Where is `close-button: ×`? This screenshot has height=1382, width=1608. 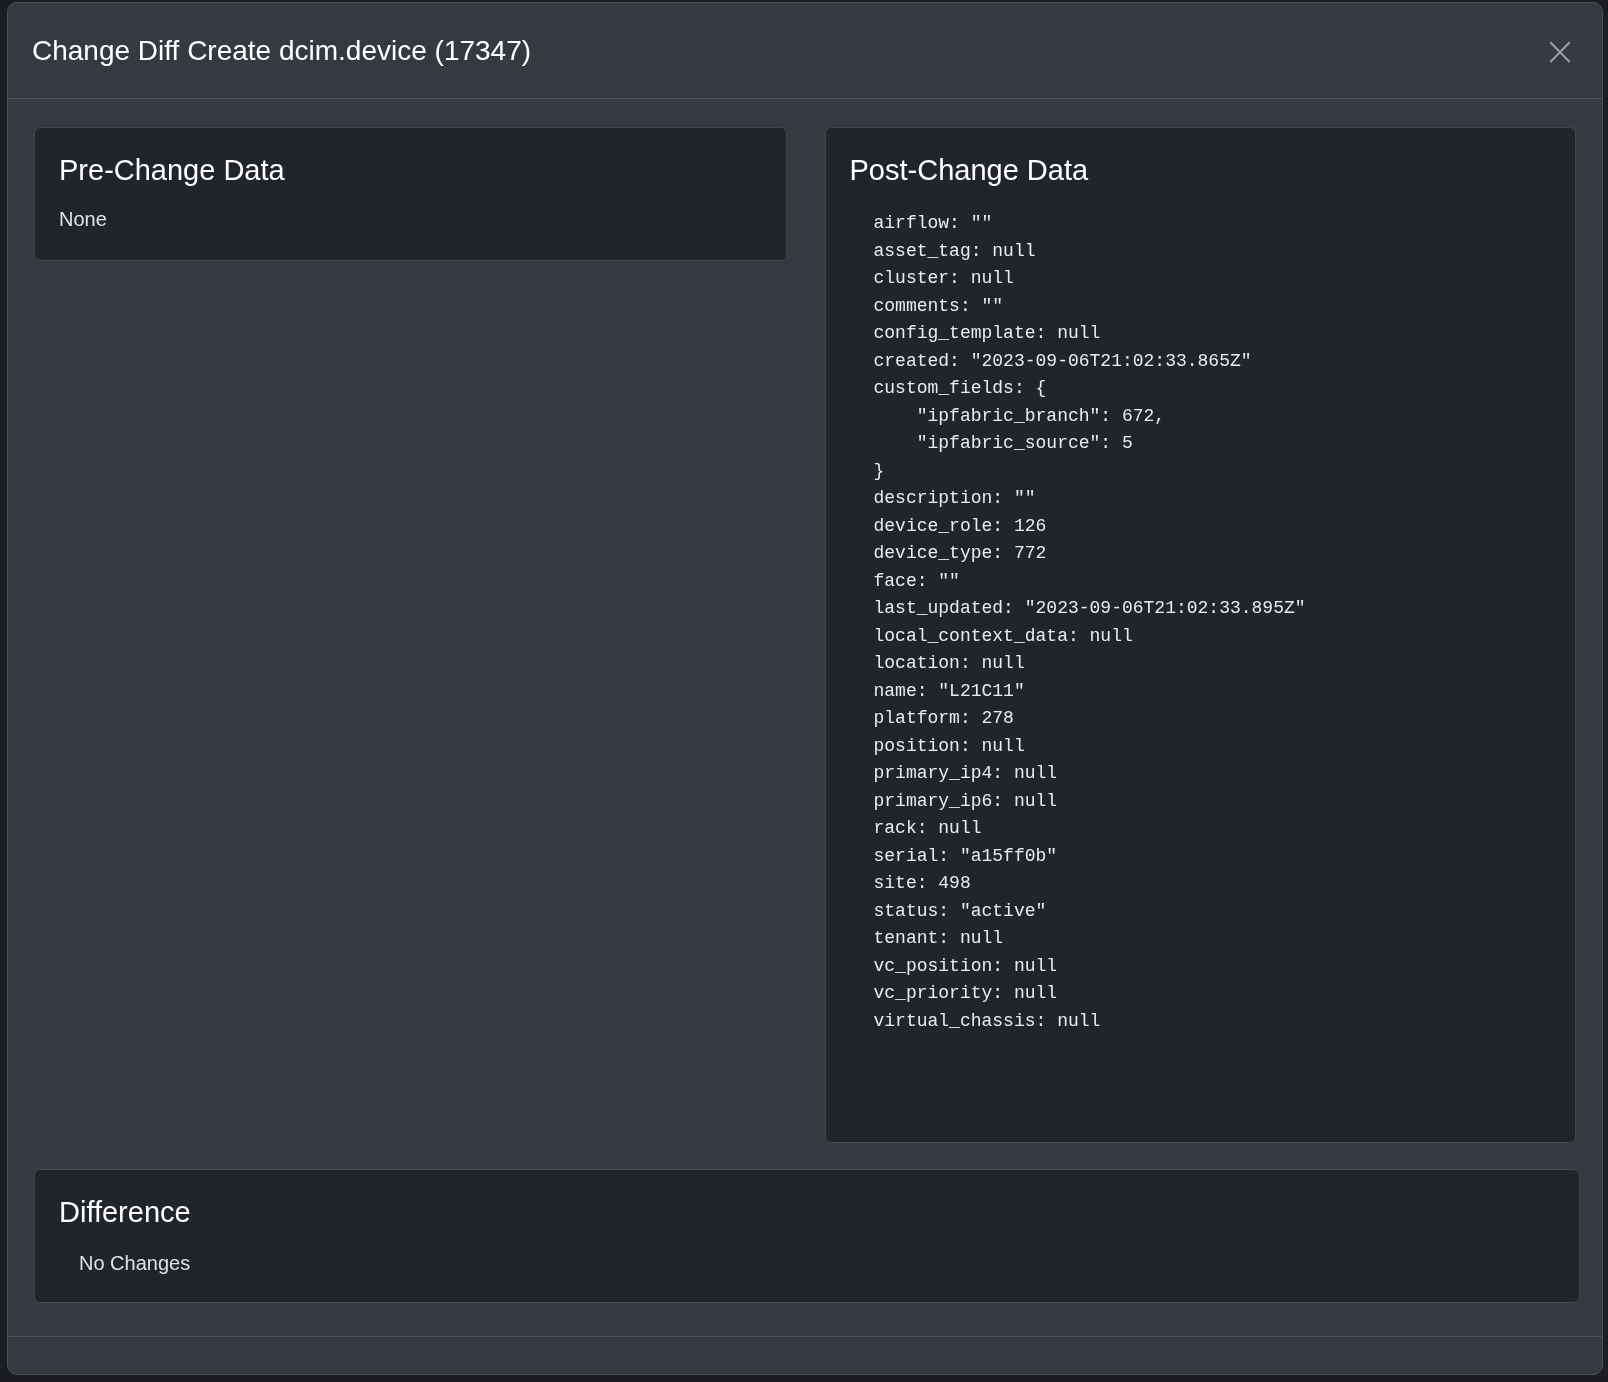
close-button: × is located at coordinates (1560, 50).